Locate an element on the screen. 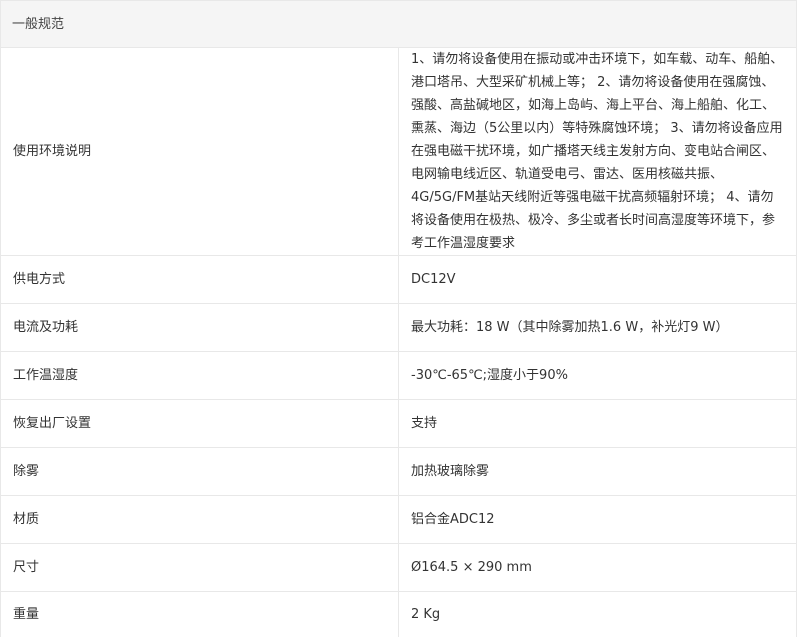 The image size is (797, 637). section-header-row: 一般规范 is located at coordinates (399, 24).